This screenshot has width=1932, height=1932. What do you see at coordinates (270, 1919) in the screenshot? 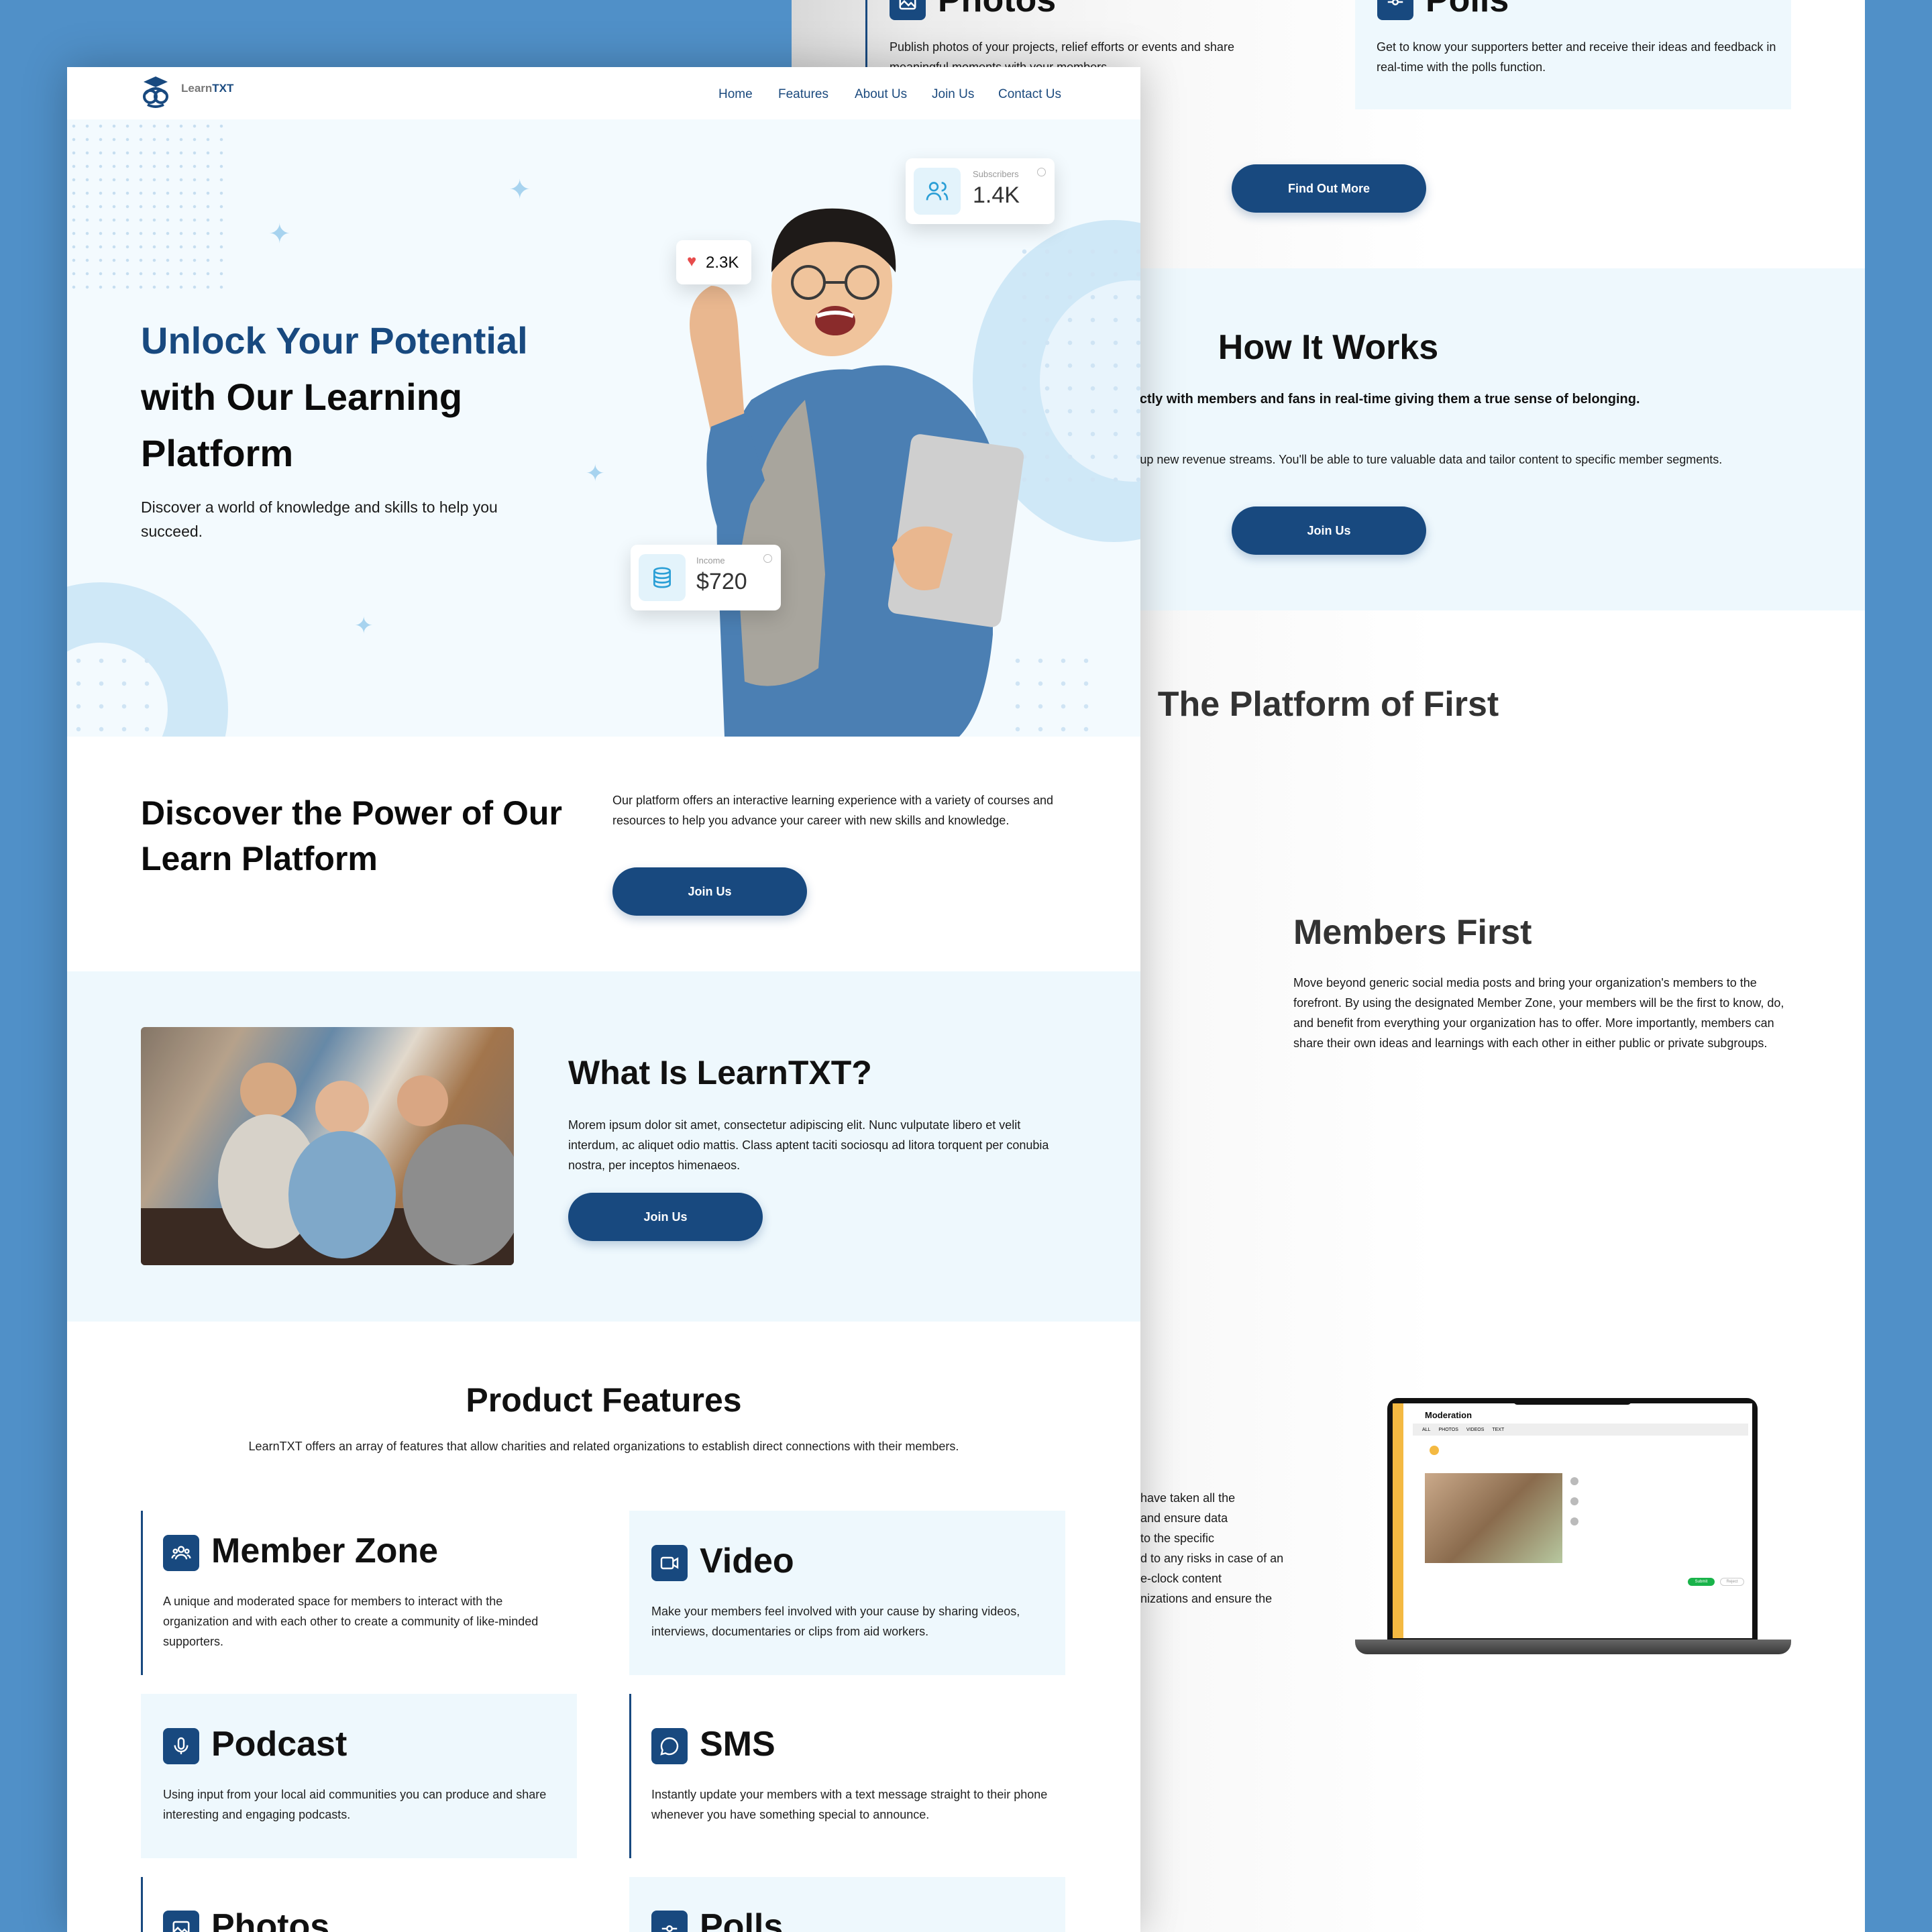
I see `feature-title-photos: Photos` at bounding box center [270, 1919].